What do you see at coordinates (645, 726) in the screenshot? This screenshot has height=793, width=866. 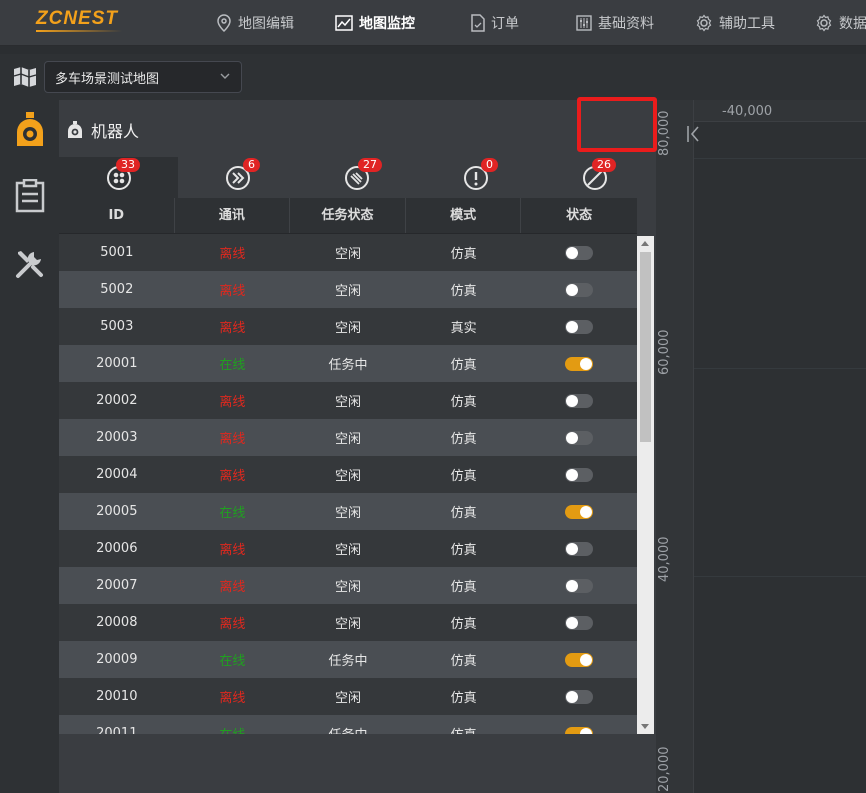 I see `scroll-down-arrow-icon` at bounding box center [645, 726].